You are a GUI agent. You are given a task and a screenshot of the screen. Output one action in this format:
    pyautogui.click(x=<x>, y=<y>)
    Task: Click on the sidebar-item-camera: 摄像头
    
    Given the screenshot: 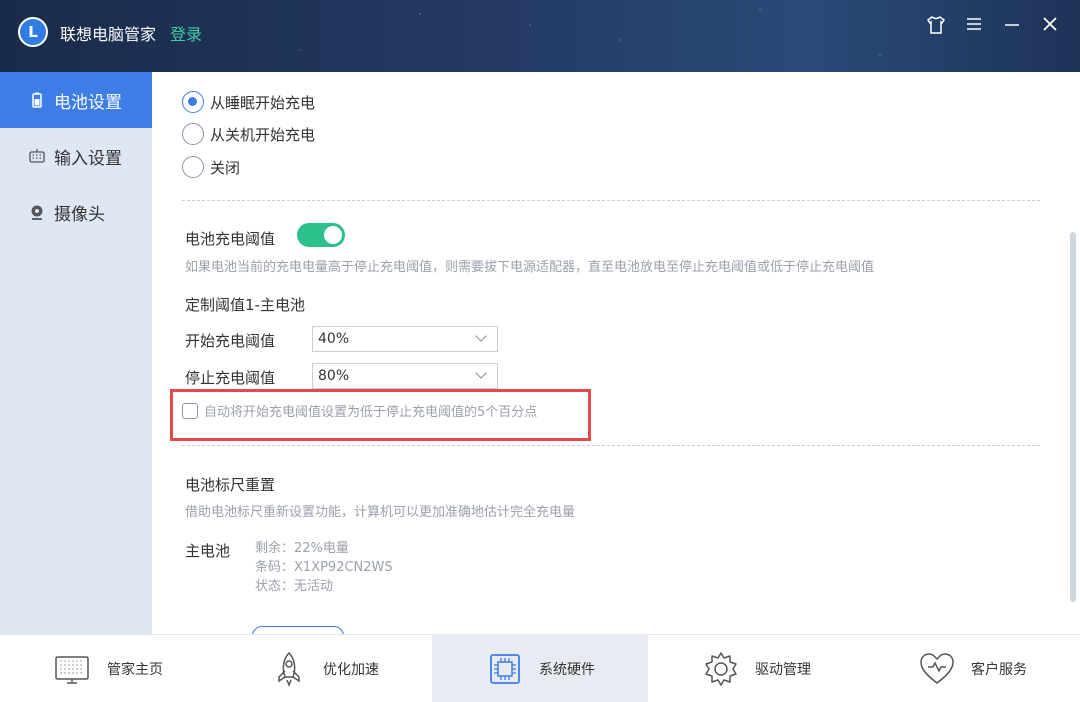 What is the action you would take?
    pyautogui.click(x=76, y=212)
    